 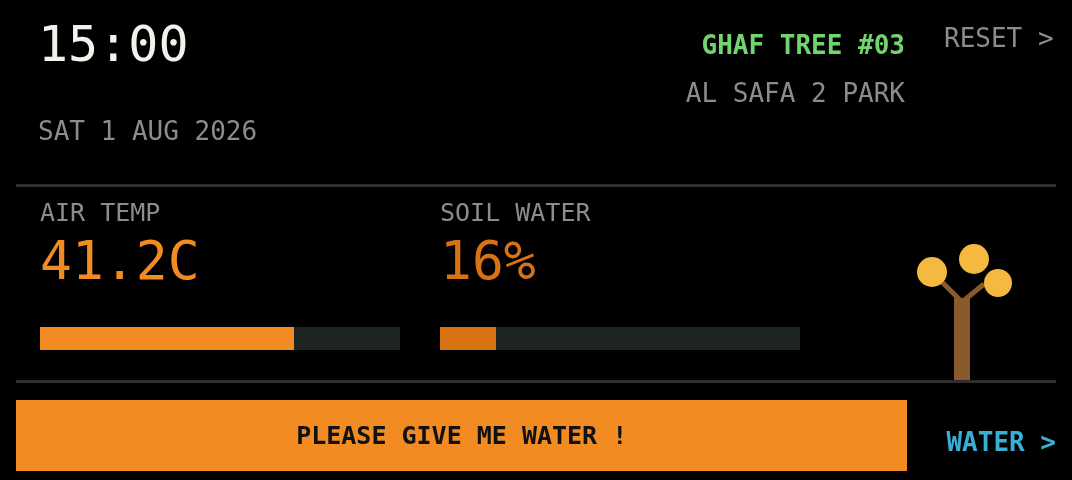 I want to click on clock-time: 15:00, so click(x=114, y=44).